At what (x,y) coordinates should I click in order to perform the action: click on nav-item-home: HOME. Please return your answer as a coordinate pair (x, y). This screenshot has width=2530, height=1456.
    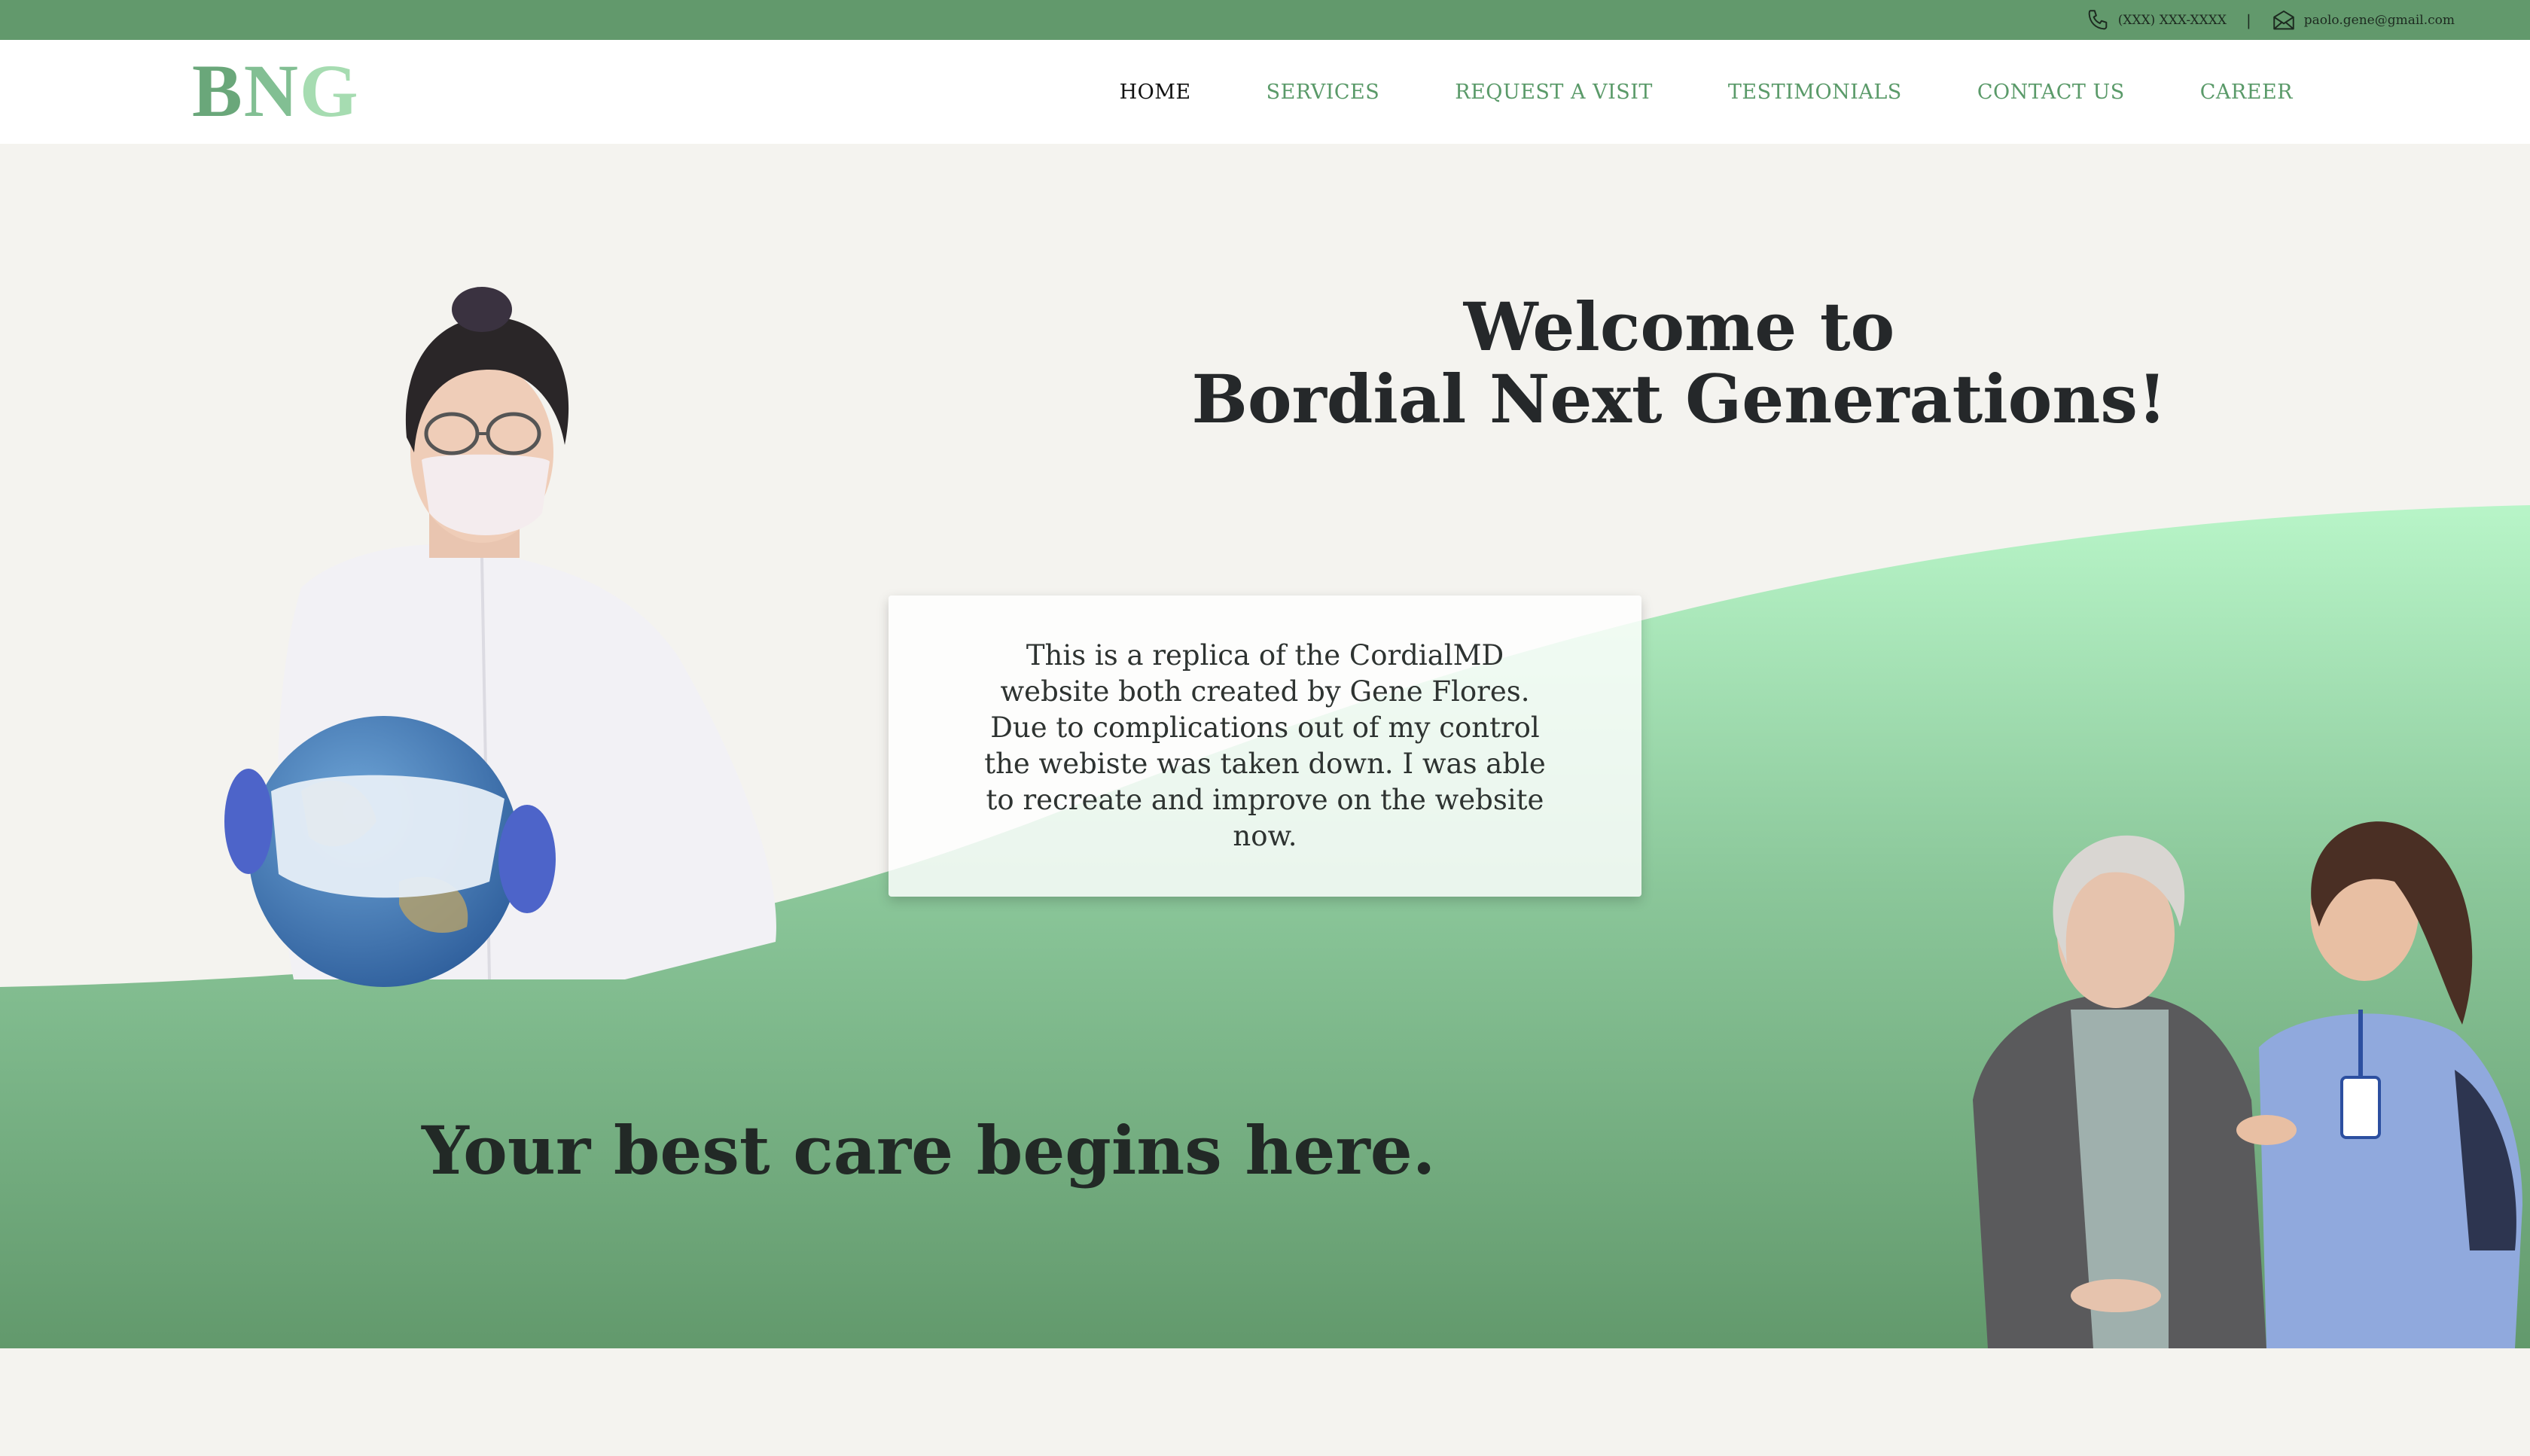
    Looking at the image, I should click on (1155, 92).